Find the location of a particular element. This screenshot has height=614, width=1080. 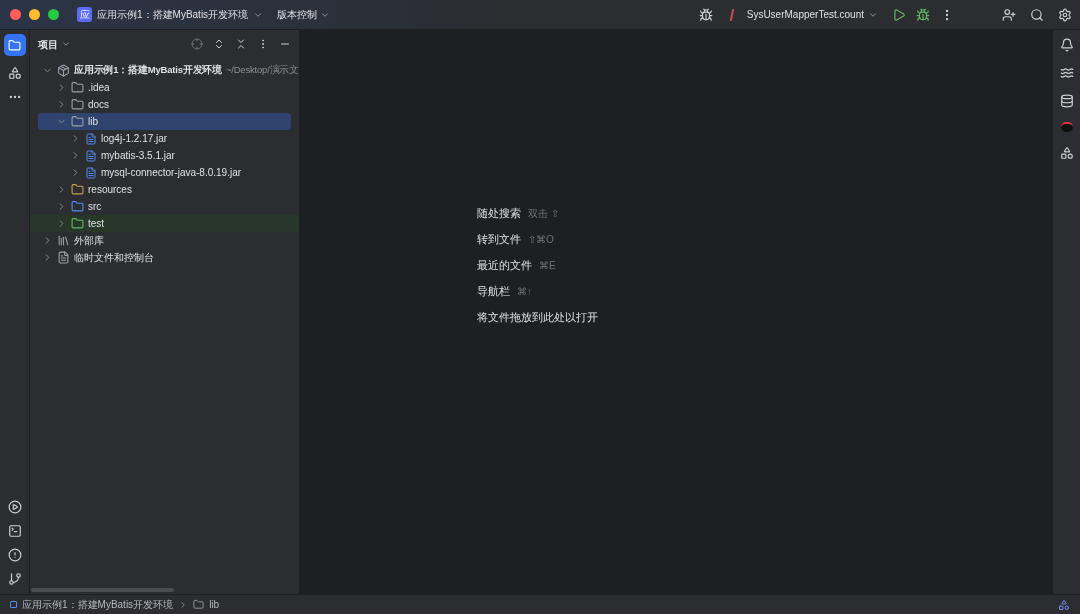

hint-label: 将文件拖放到此处以打开 is located at coordinates (537, 317).